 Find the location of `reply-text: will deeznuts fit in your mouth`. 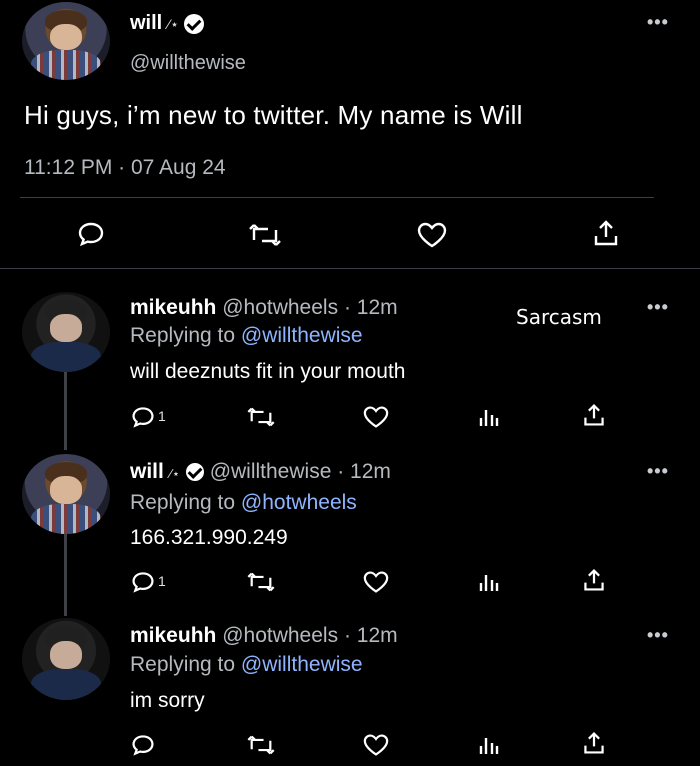

reply-text: will deeznuts fit in your mouth is located at coordinates (268, 371).